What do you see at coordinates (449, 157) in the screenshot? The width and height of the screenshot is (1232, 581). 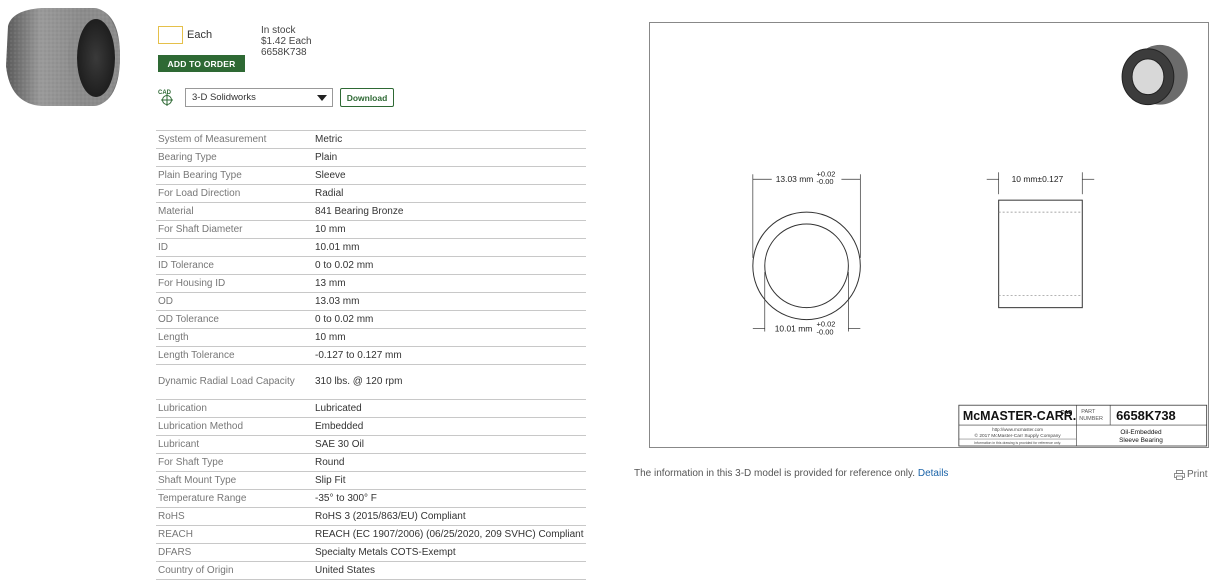 I see `spec-value: Plain` at bounding box center [449, 157].